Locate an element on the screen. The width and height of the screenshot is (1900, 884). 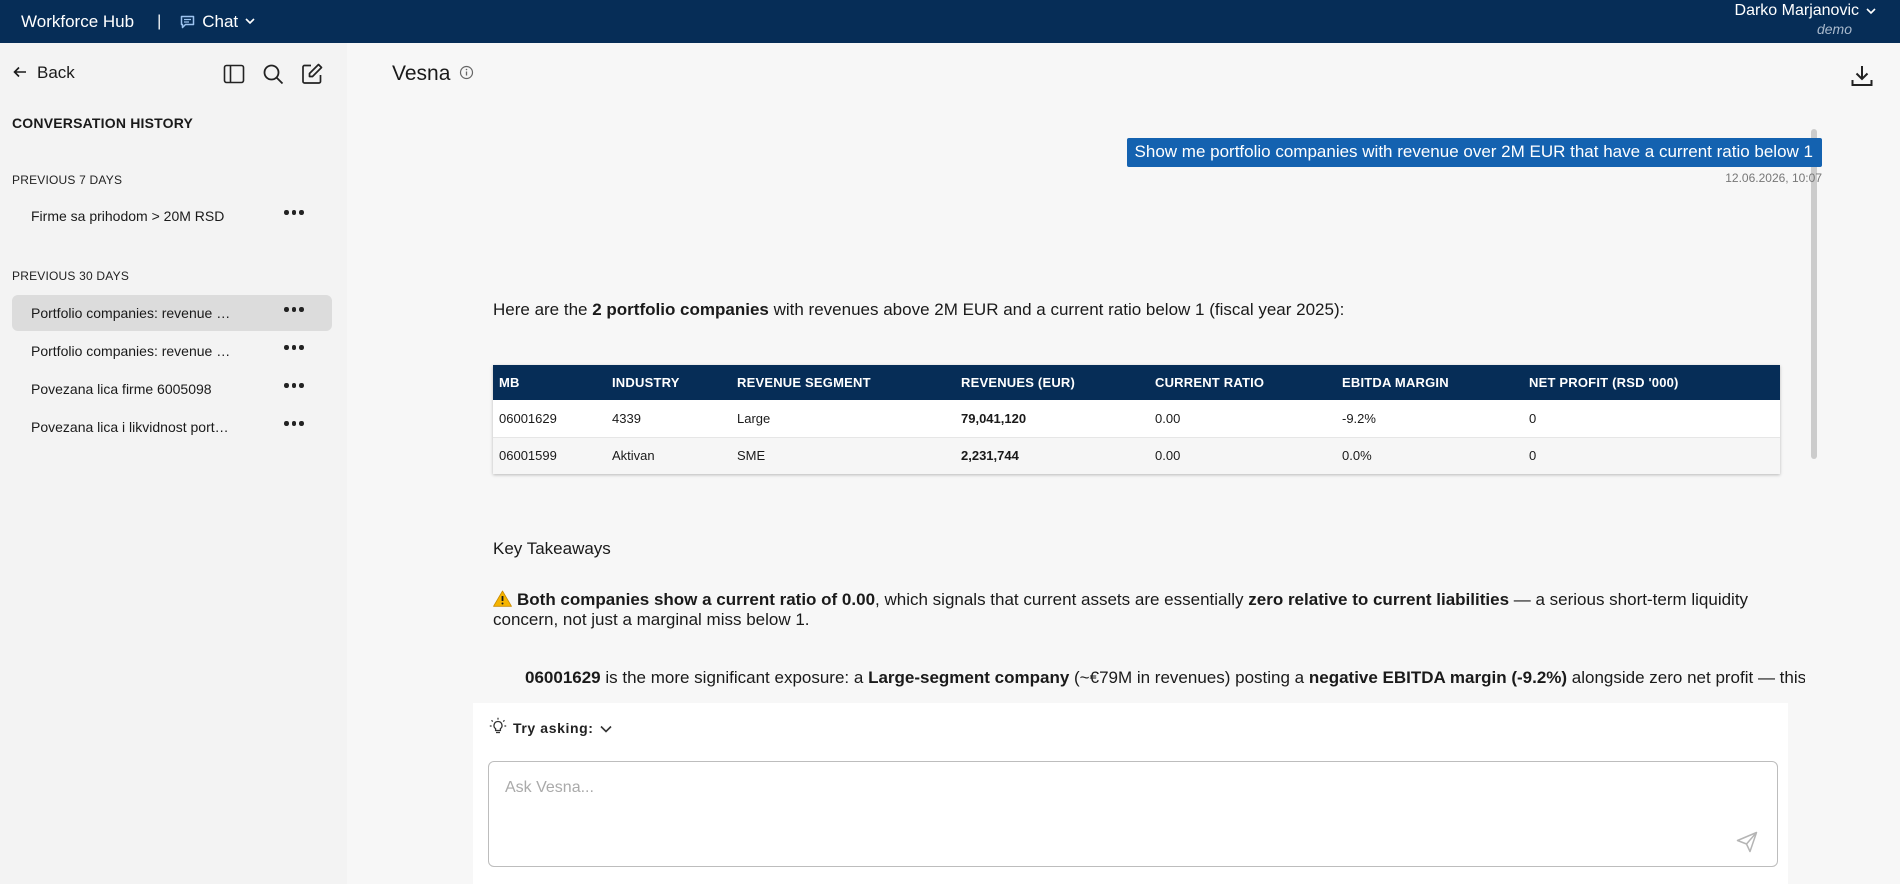
user-role: demo is located at coordinates (1834, 29).